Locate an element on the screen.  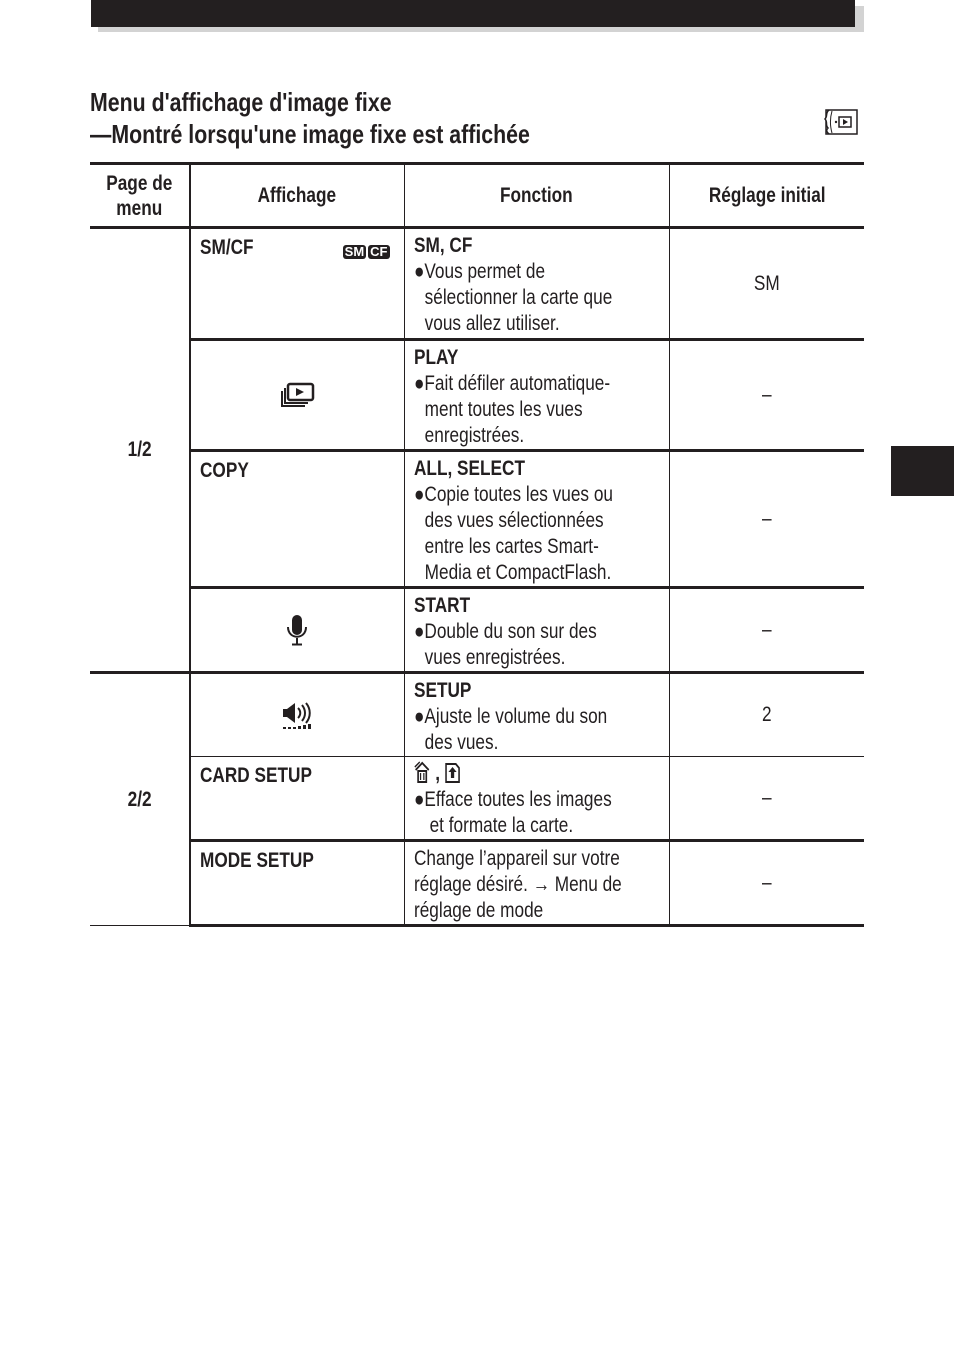
function-text: des vues. is located at coordinates (461, 742).